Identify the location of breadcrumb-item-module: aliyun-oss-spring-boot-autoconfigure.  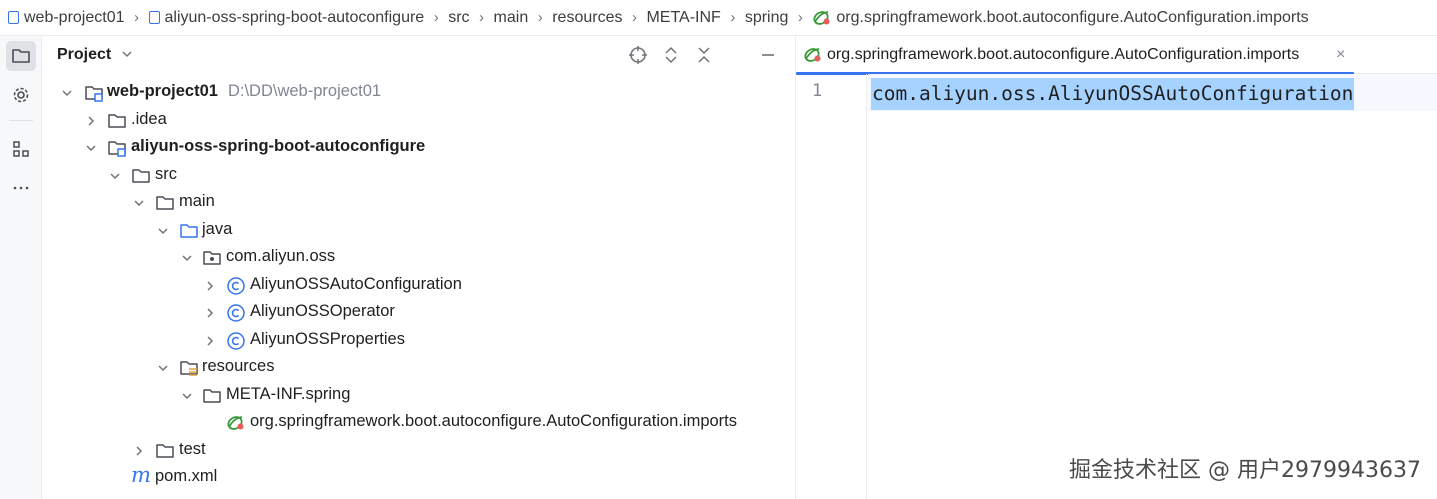
(286, 18).